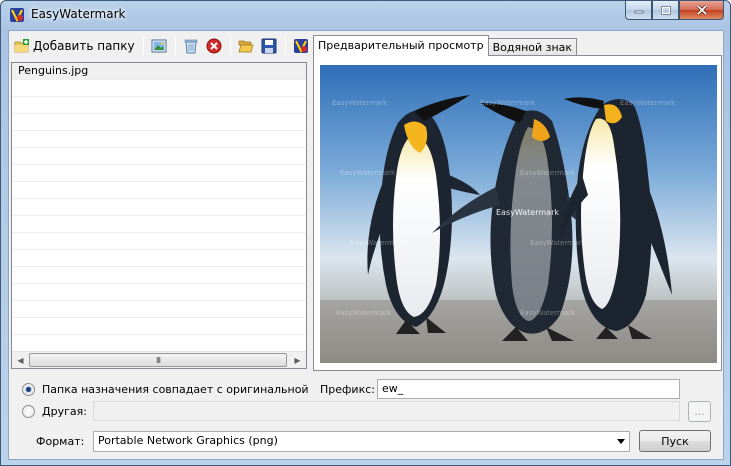 This screenshot has height=466, width=731. I want to click on maximize-icon, so click(665, 10).